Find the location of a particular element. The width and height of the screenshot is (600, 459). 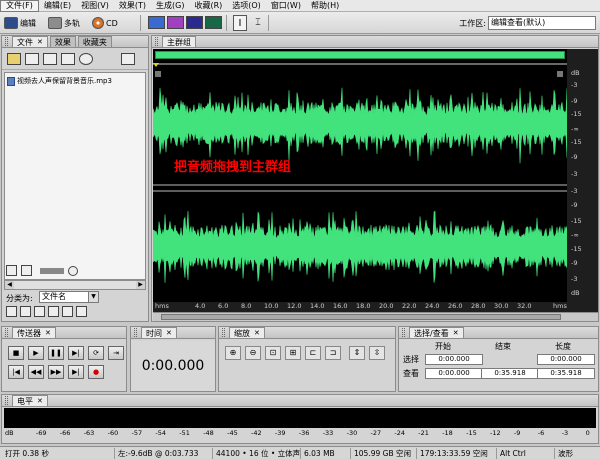

skip-silence-button: ⇥ is located at coordinates (116, 353).